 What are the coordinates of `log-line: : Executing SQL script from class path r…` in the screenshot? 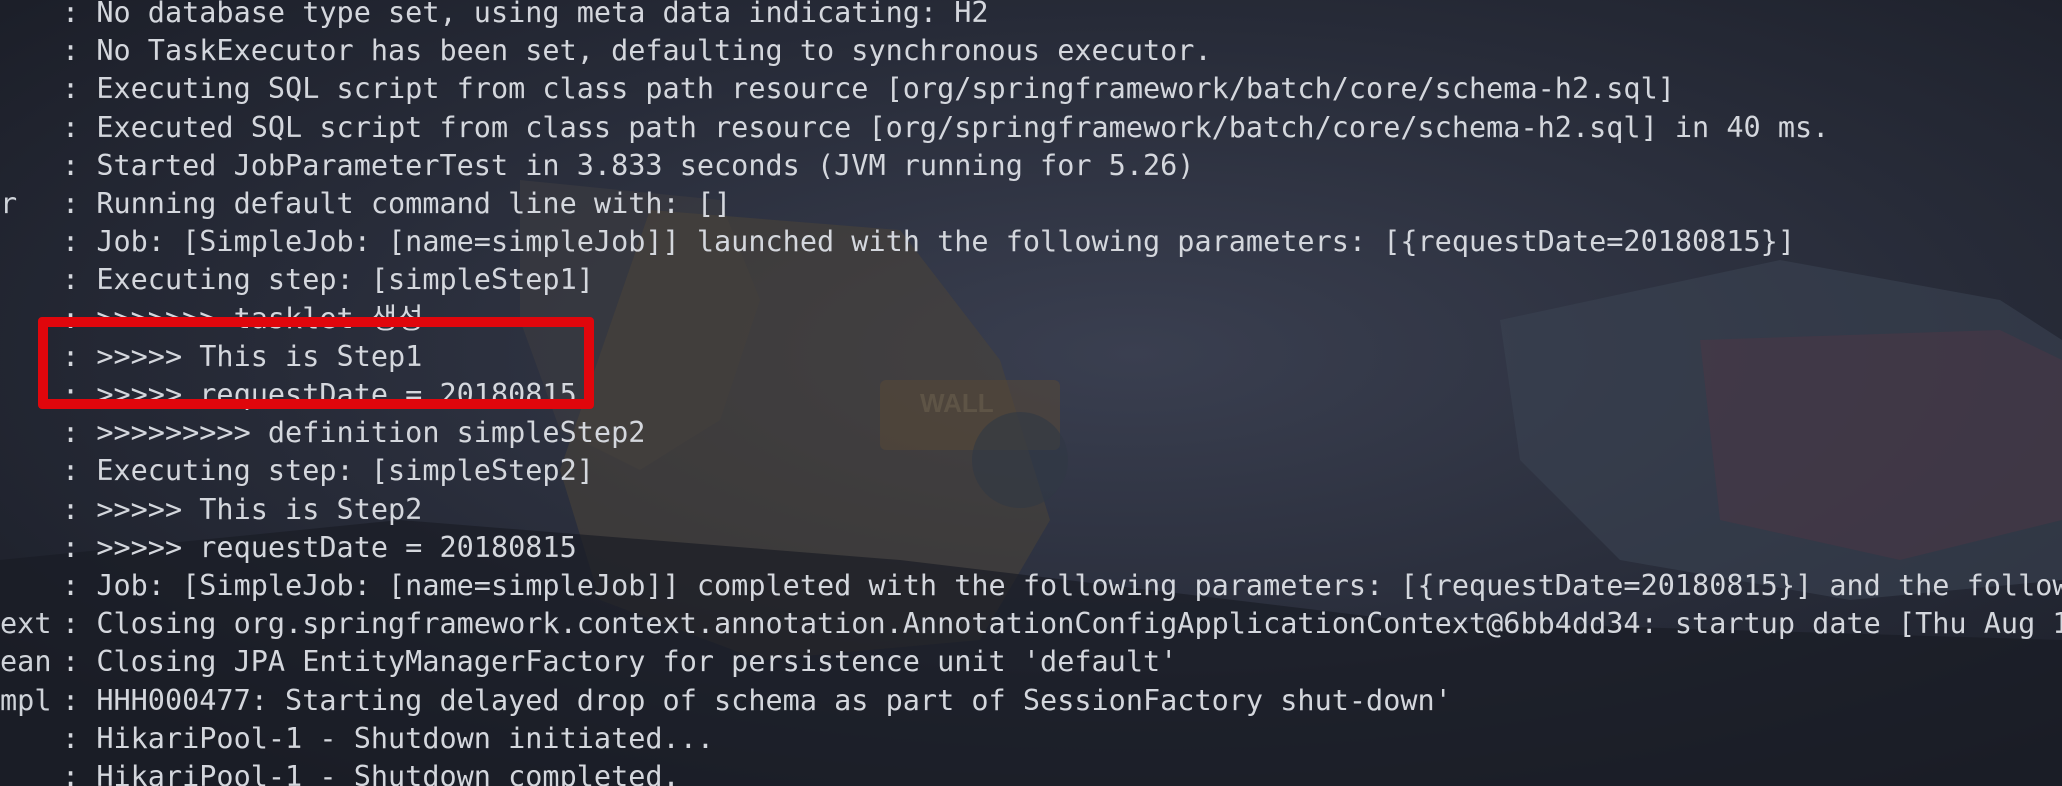 It's located at (1031, 89).